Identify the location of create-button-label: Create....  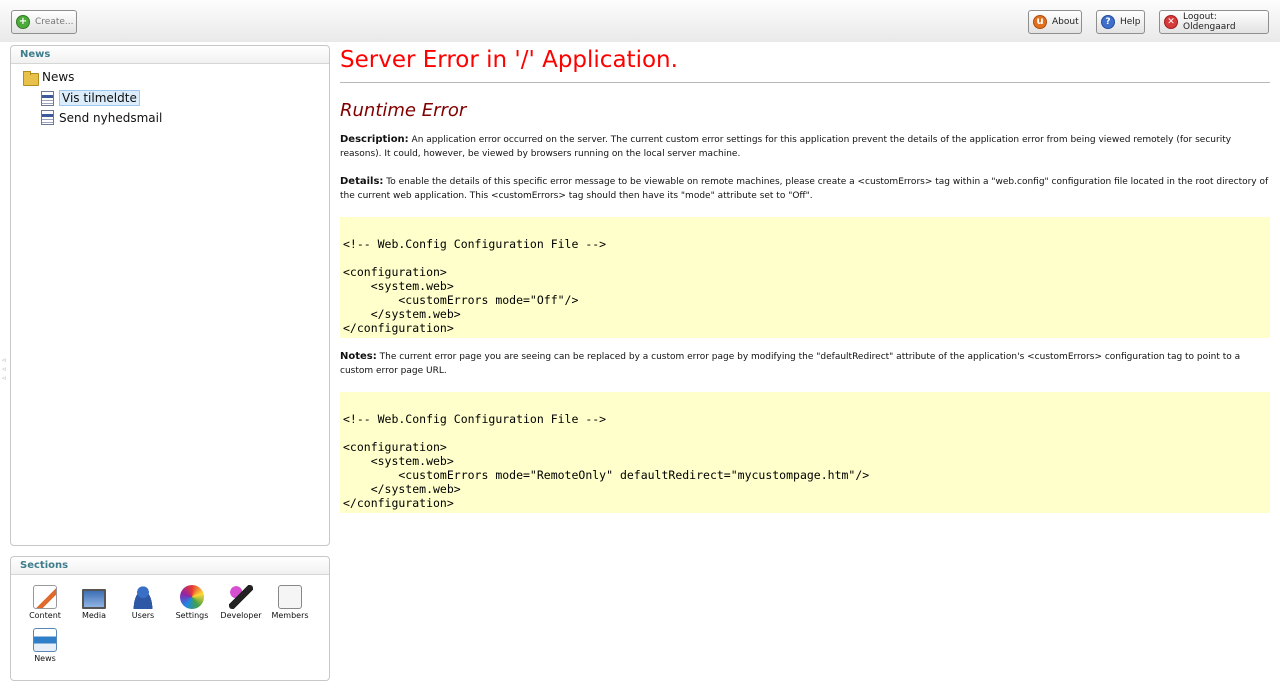
(54, 22).